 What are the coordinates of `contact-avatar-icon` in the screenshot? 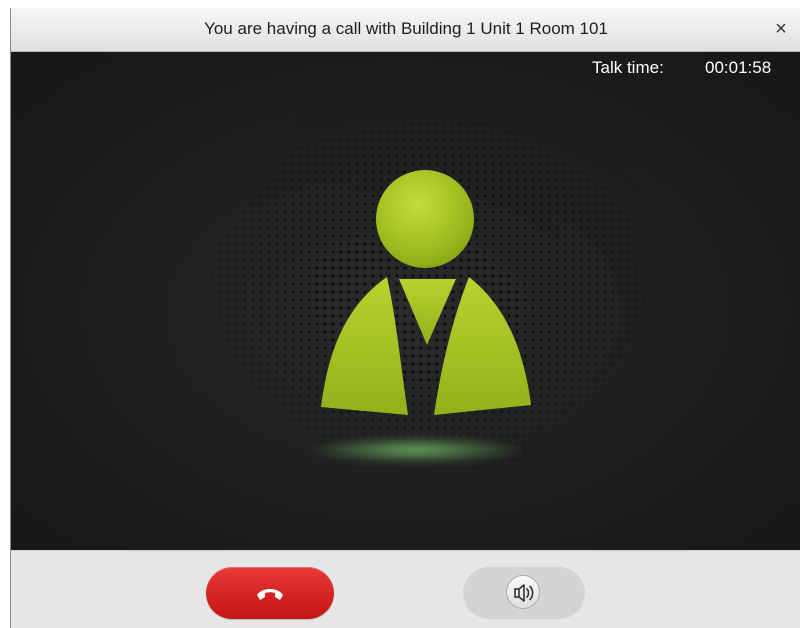 It's located at (426, 292).